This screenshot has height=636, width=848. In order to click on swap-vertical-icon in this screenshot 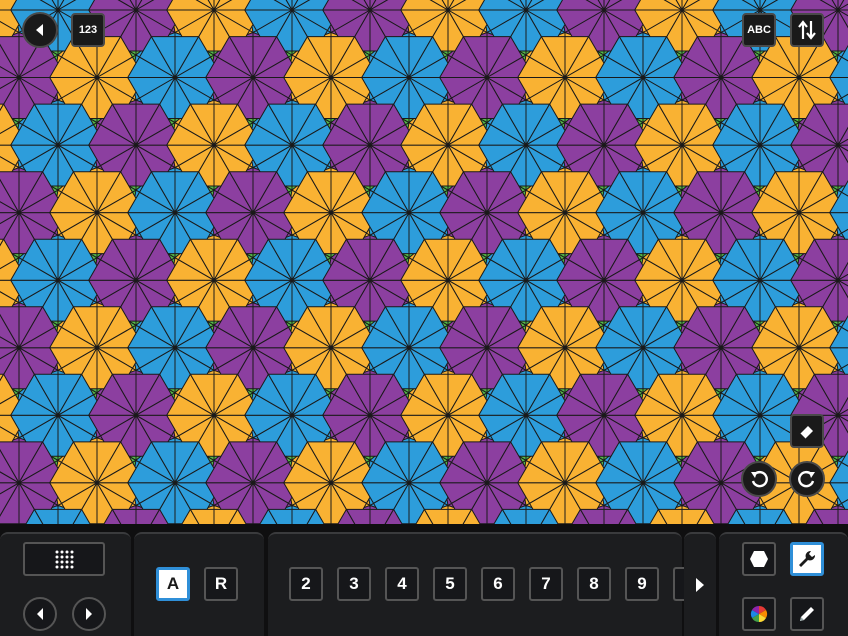, I will do `click(807, 30)`.